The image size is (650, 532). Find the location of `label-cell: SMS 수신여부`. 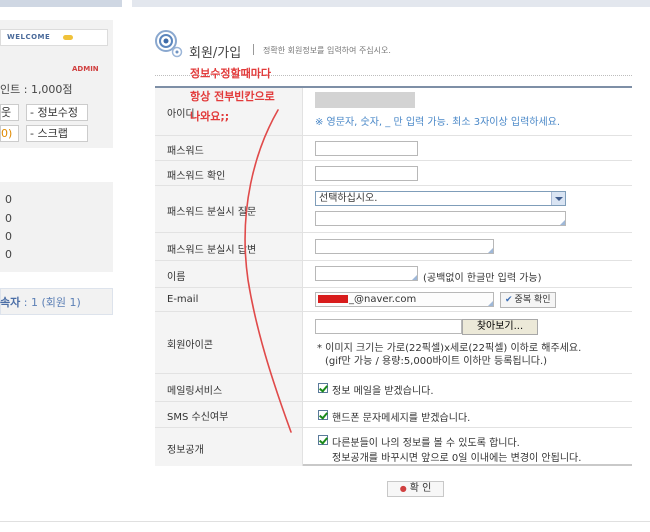

label-cell: SMS 수신여부 is located at coordinates (229, 414).